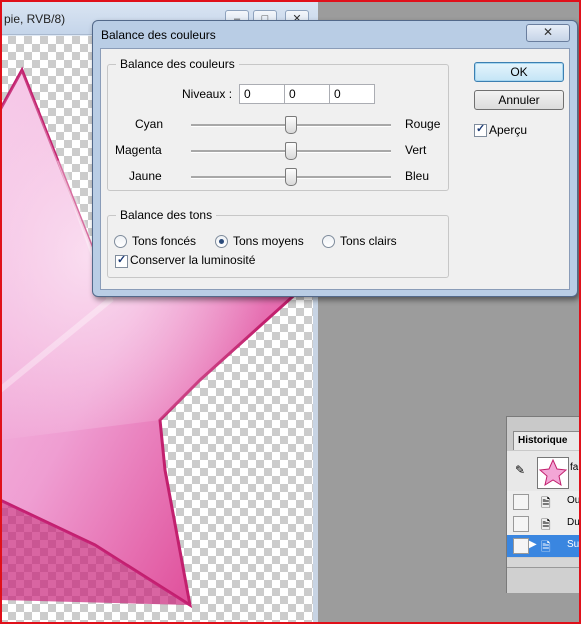  I want to click on cyan-label: Cyan, so click(149, 124).